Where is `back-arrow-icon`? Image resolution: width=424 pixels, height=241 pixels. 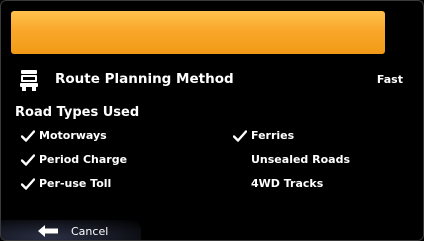
back-arrow-icon is located at coordinates (48, 231).